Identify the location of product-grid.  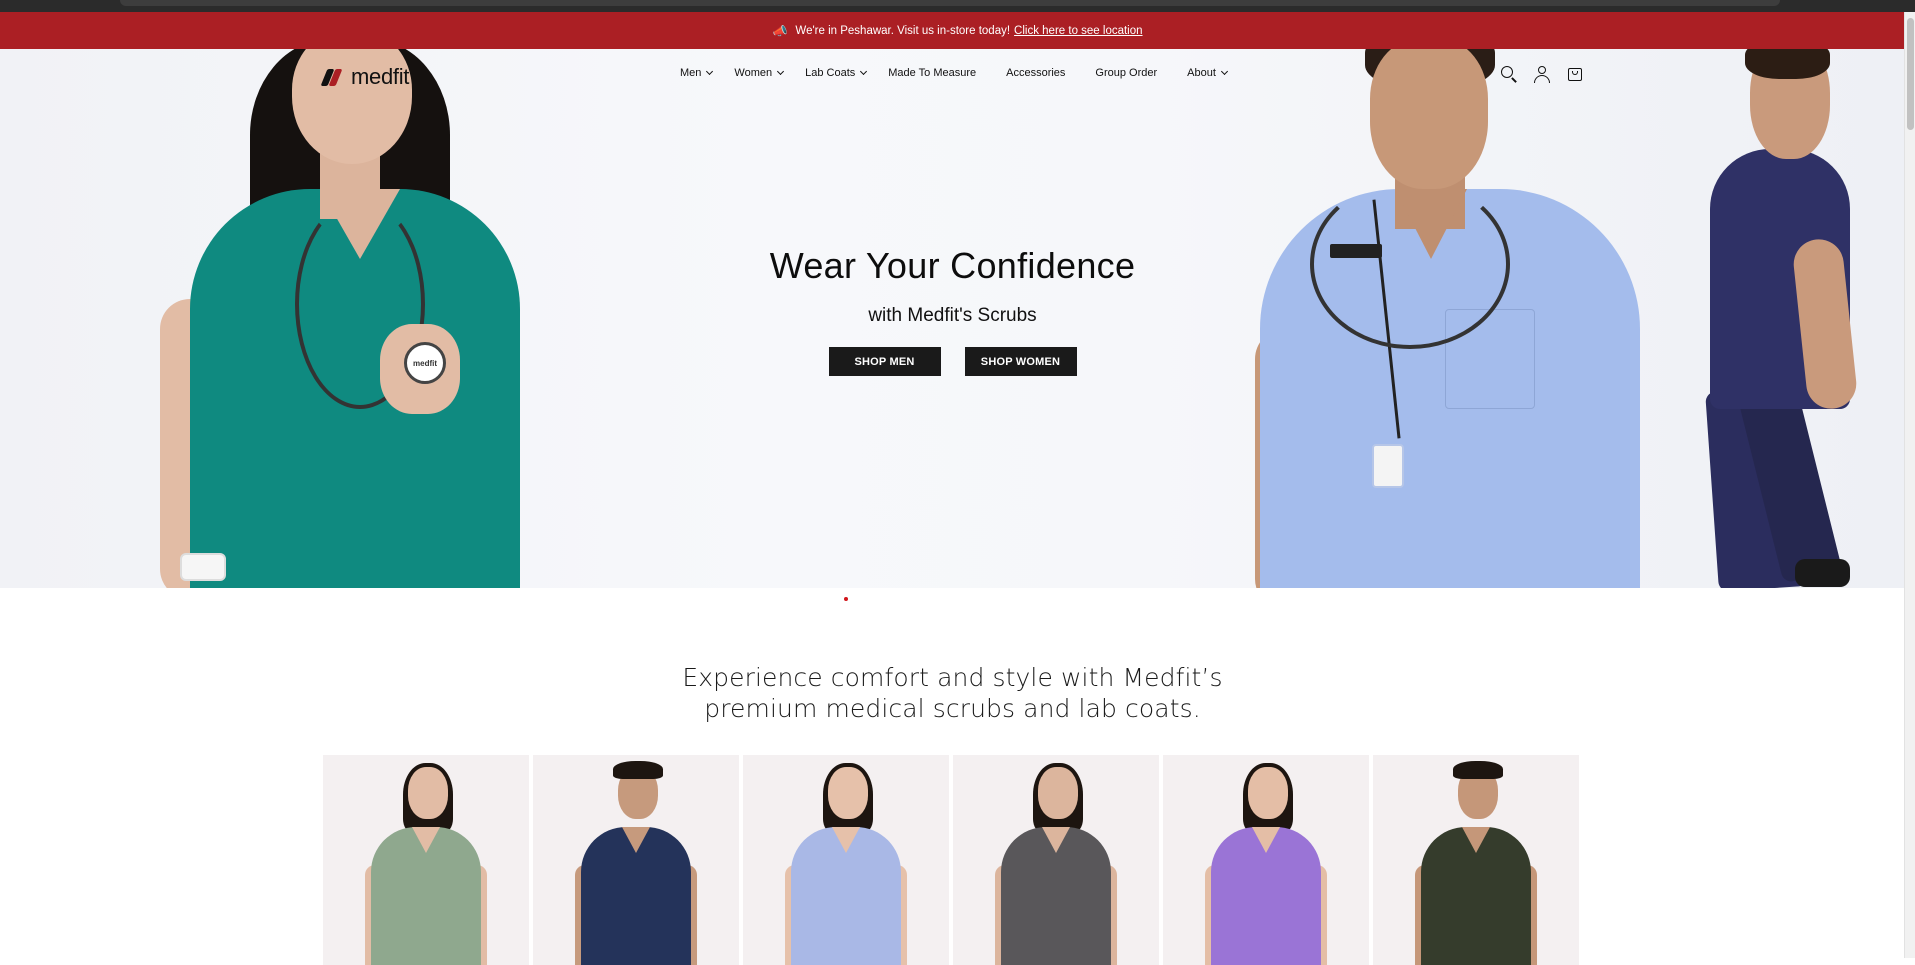
(951, 860).